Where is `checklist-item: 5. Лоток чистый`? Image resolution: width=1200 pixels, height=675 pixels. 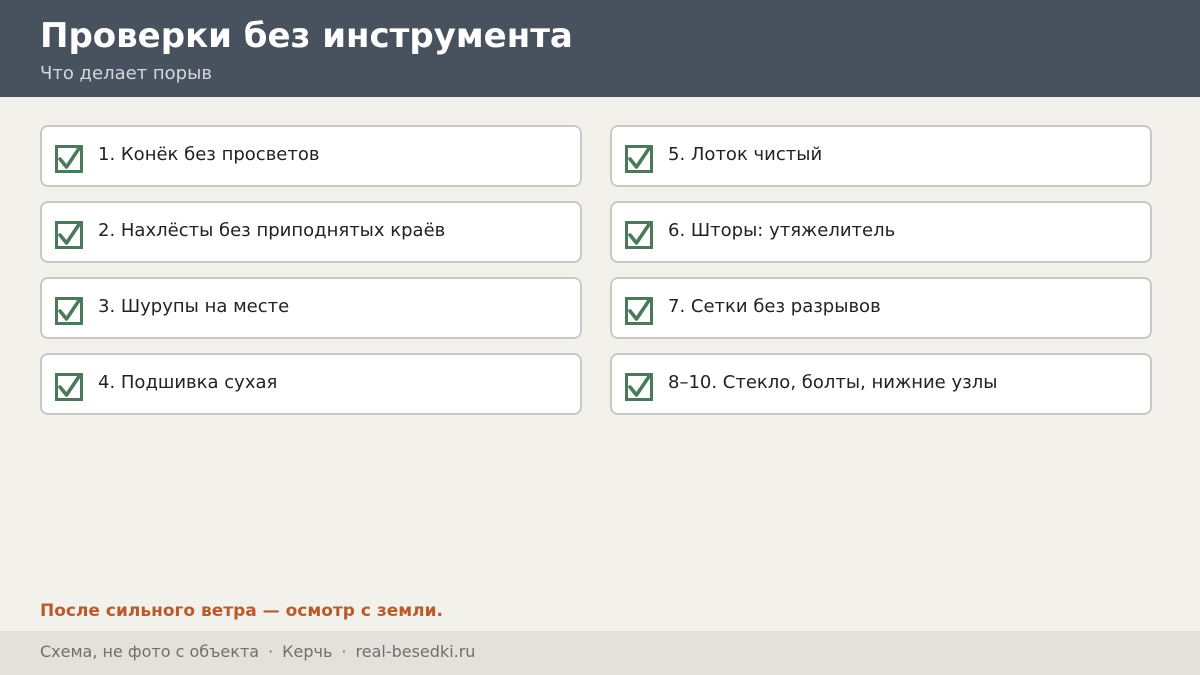
checklist-item: 5. Лоток чистый is located at coordinates (881, 156).